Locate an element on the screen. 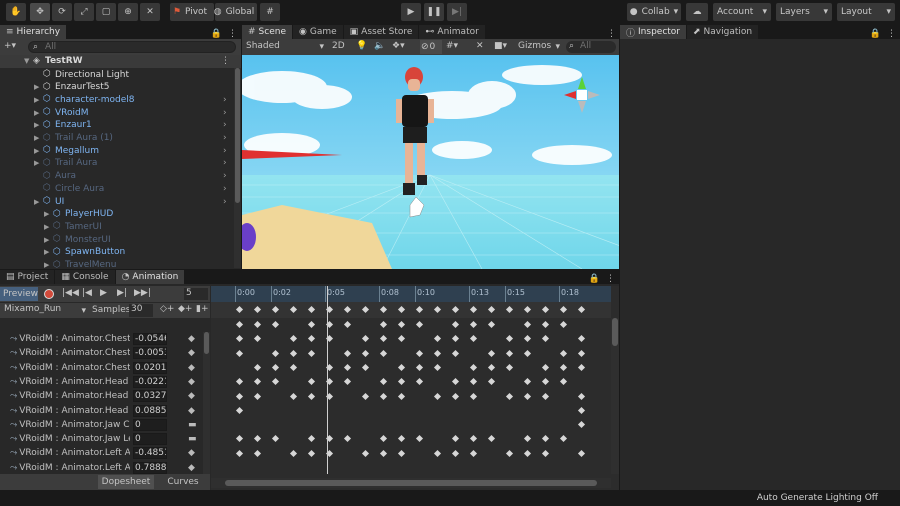 This screenshot has width=900, height=506. play-button: ▶ is located at coordinates (411, 12).